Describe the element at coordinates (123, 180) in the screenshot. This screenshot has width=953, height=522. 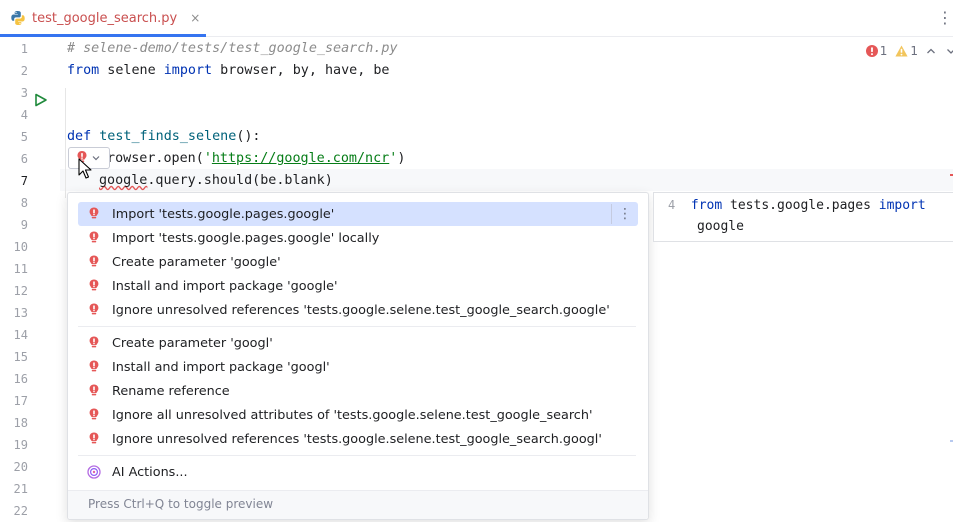
I see `unresolved-reference: google` at that location.